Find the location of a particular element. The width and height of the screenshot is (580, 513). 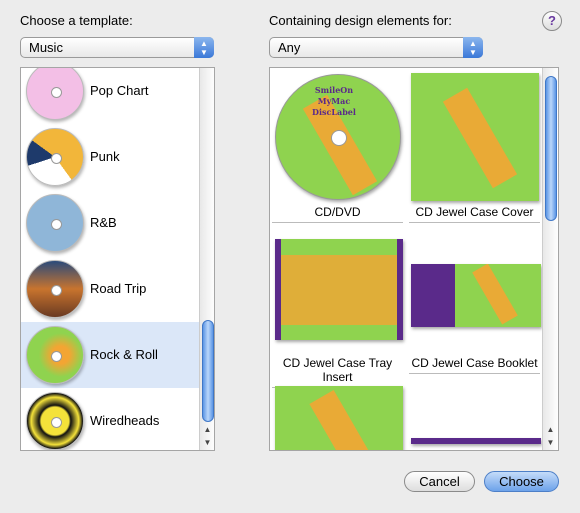

template-item-pop-chart: Pop Chart is located at coordinates (110, 96).